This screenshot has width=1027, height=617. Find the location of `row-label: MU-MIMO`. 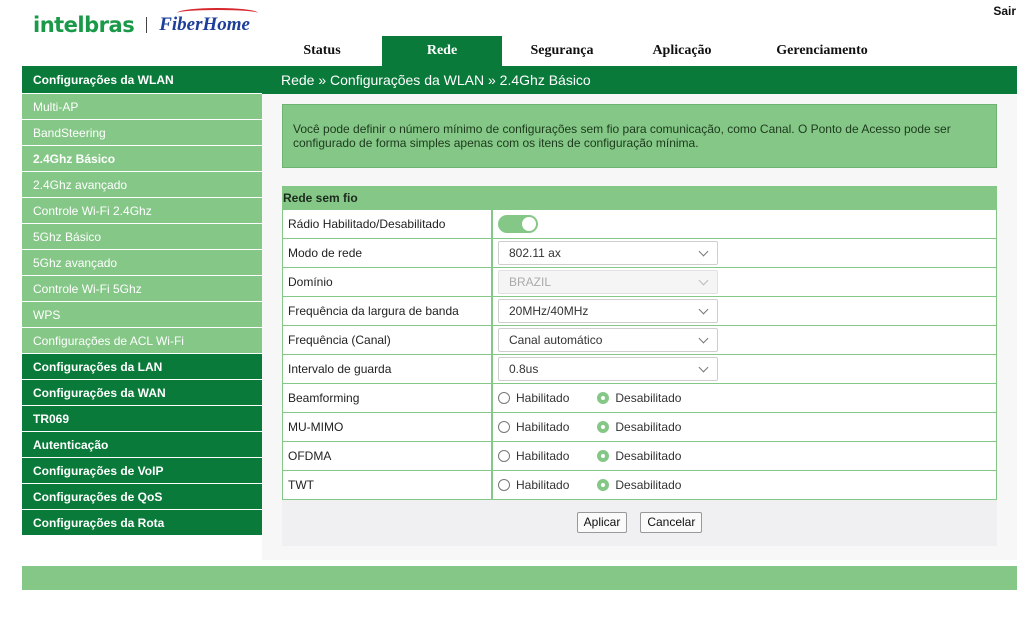

row-label: MU-MIMO is located at coordinates (388, 427).